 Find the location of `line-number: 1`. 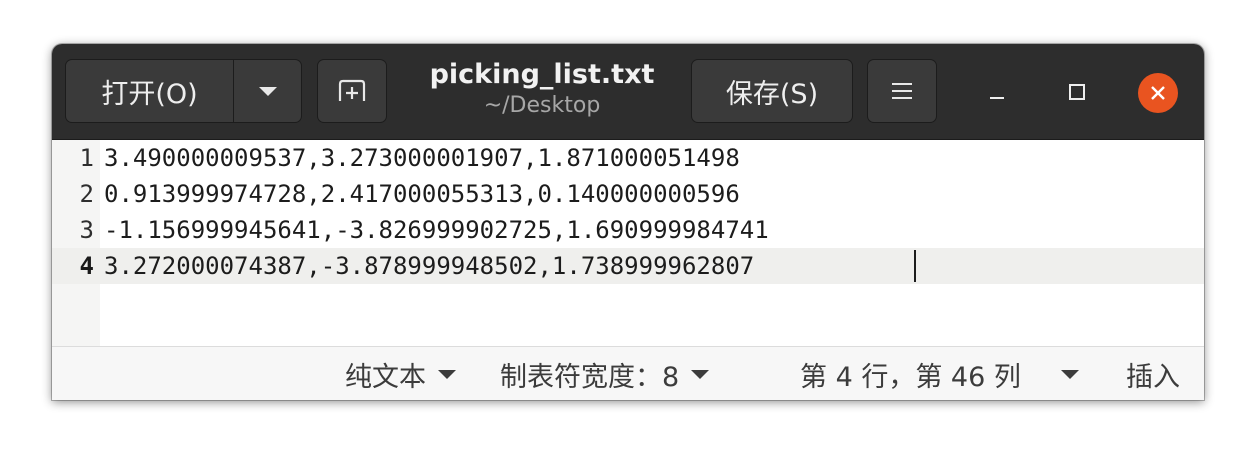

line-number: 1 is located at coordinates (86, 158).